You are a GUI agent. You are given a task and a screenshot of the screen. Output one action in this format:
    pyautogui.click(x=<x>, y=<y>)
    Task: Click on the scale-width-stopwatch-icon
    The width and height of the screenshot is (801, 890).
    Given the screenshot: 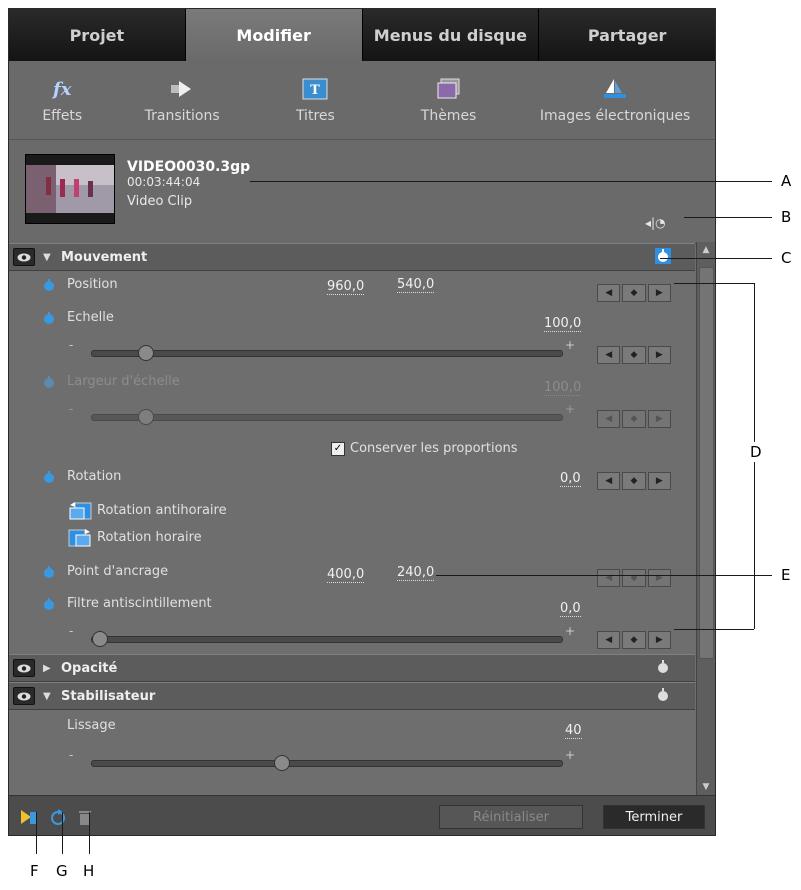 What is the action you would take?
    pyautogui.click(x=49, y=382)
    